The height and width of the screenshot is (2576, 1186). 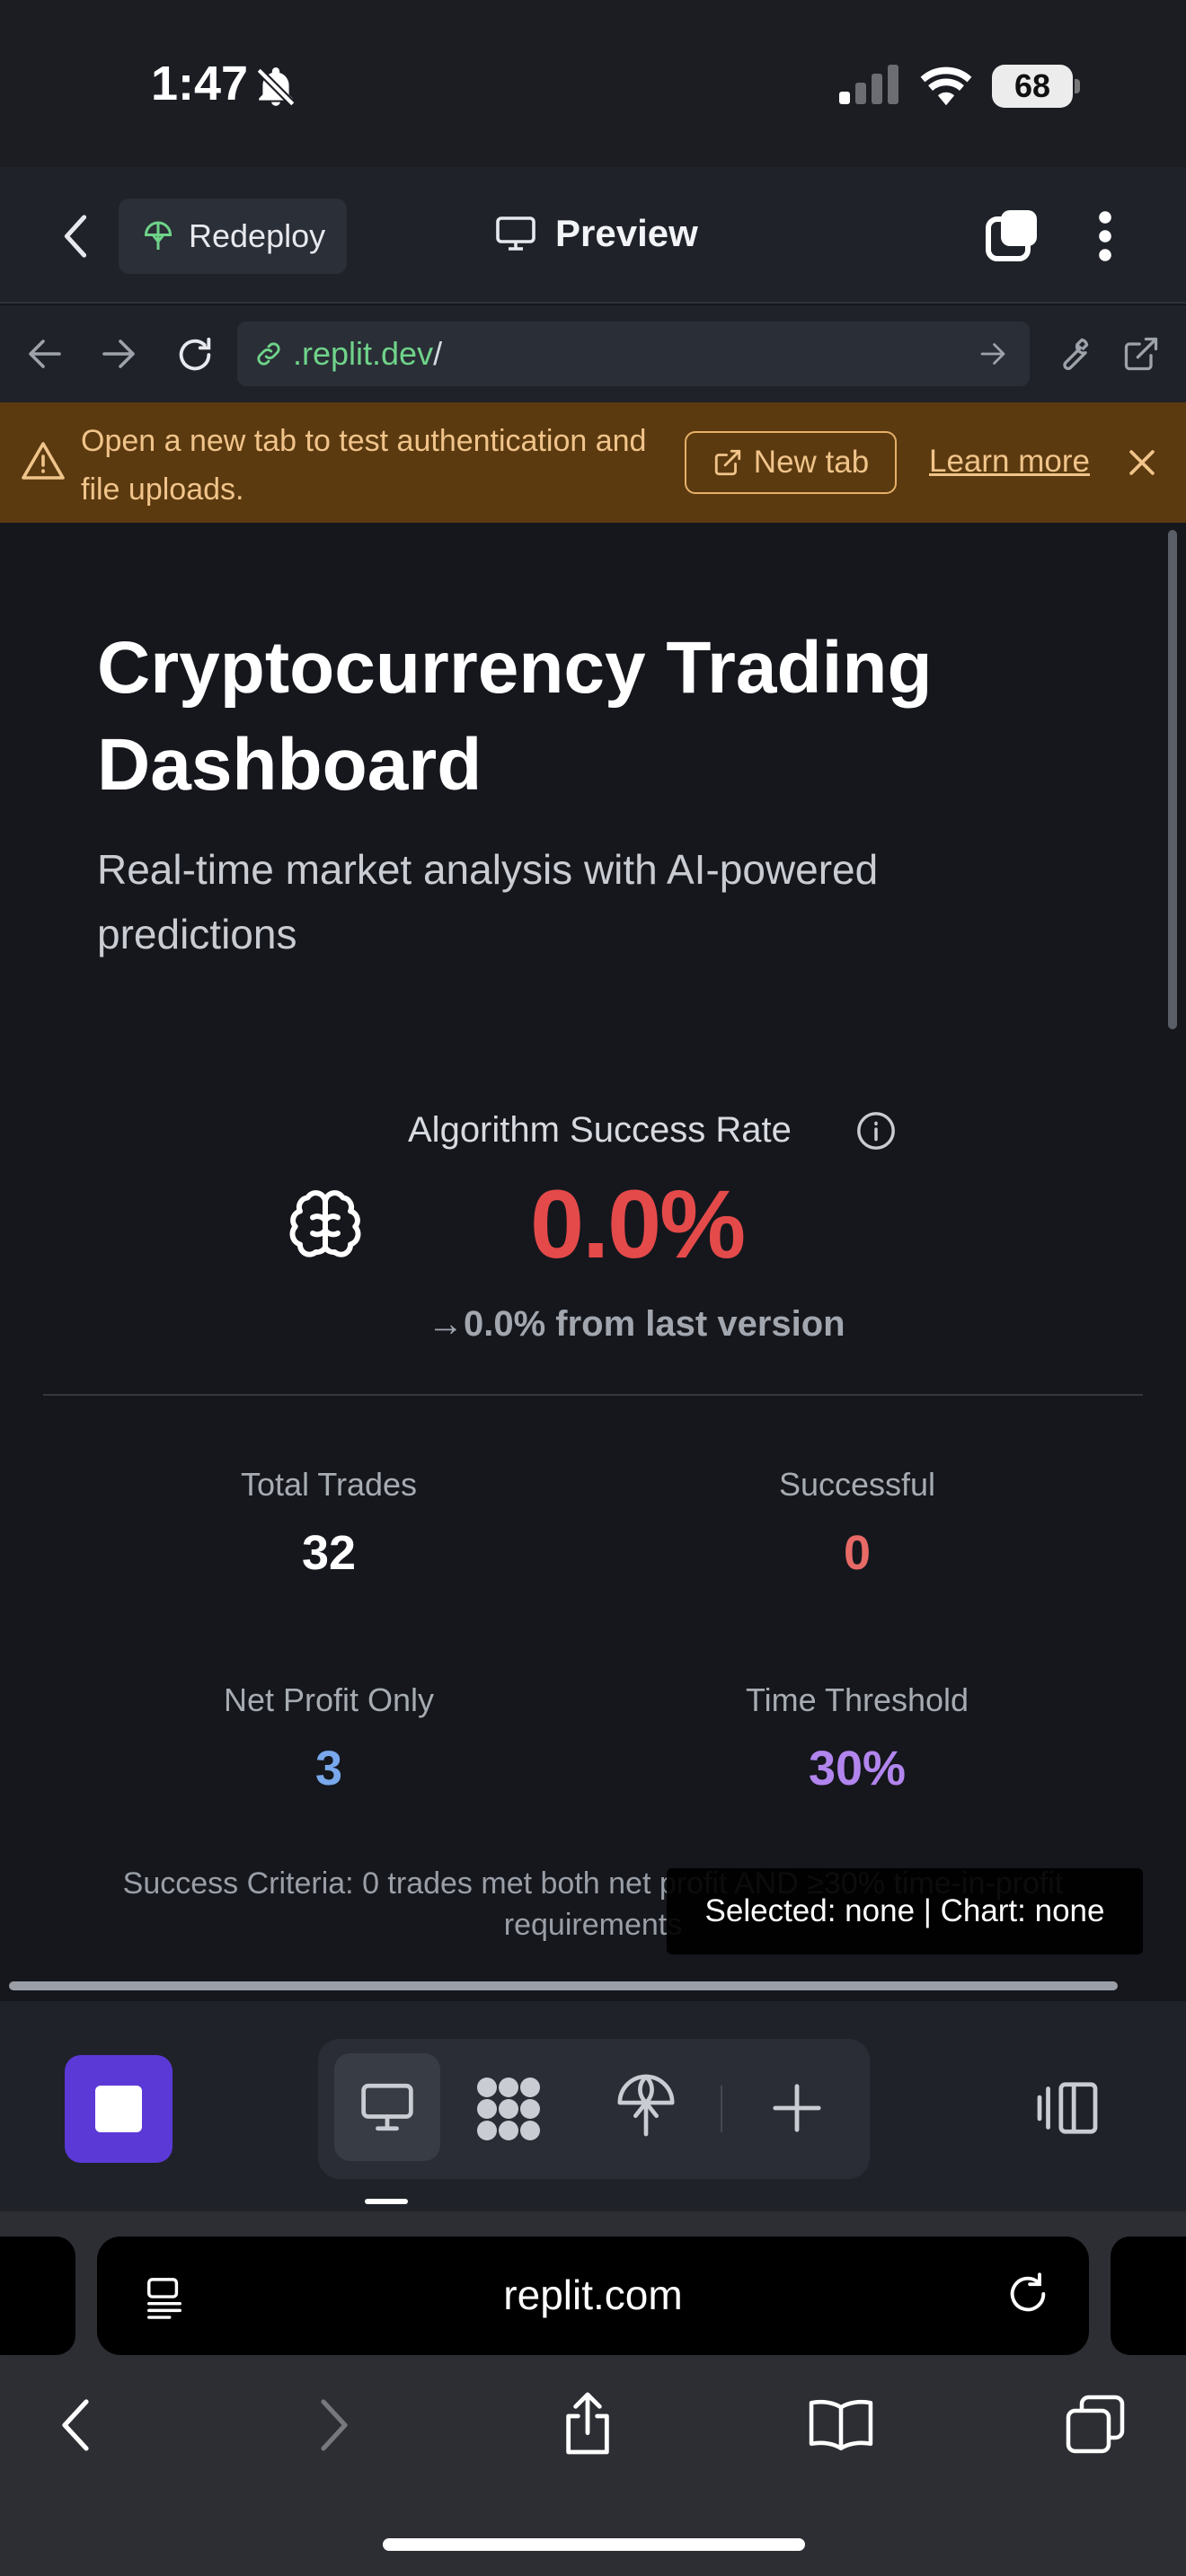 What do you see at coordinates (857, 1484) in the screenshot?
I see `successful-label: Successful` at bounding box center [857, 1484].